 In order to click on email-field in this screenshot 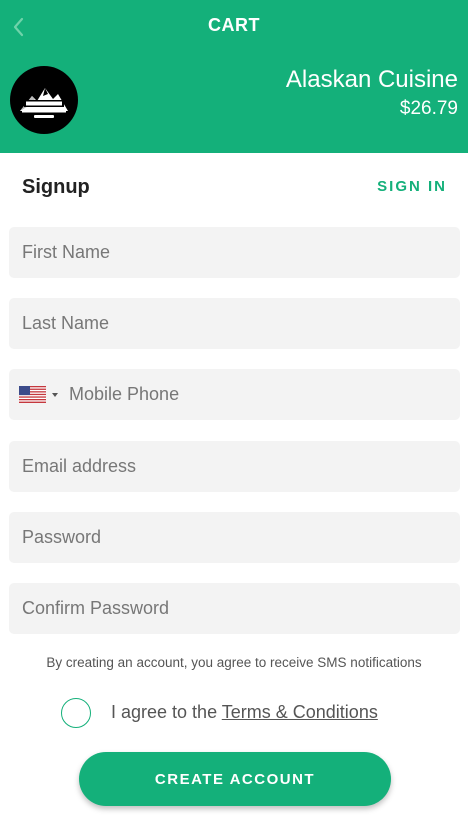, I will do `click(234, 466)`.